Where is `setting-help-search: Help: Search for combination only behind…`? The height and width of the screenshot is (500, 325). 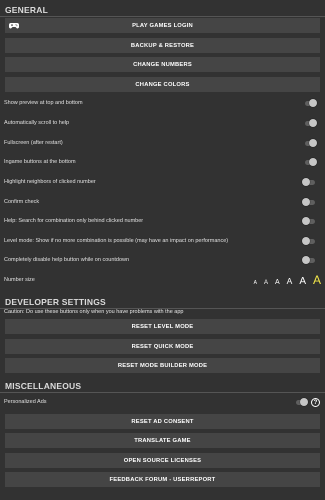
setting-help-search: Help: Search for combination only behind… is located at coordinates (163, 221).